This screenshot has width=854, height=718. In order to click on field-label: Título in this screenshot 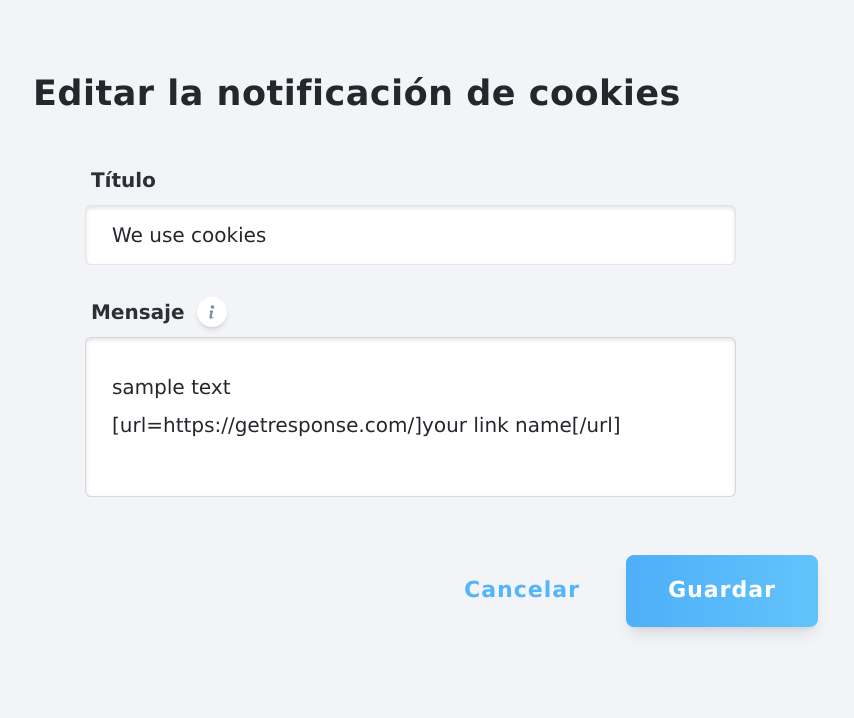, I will do `click(123, 180)`.